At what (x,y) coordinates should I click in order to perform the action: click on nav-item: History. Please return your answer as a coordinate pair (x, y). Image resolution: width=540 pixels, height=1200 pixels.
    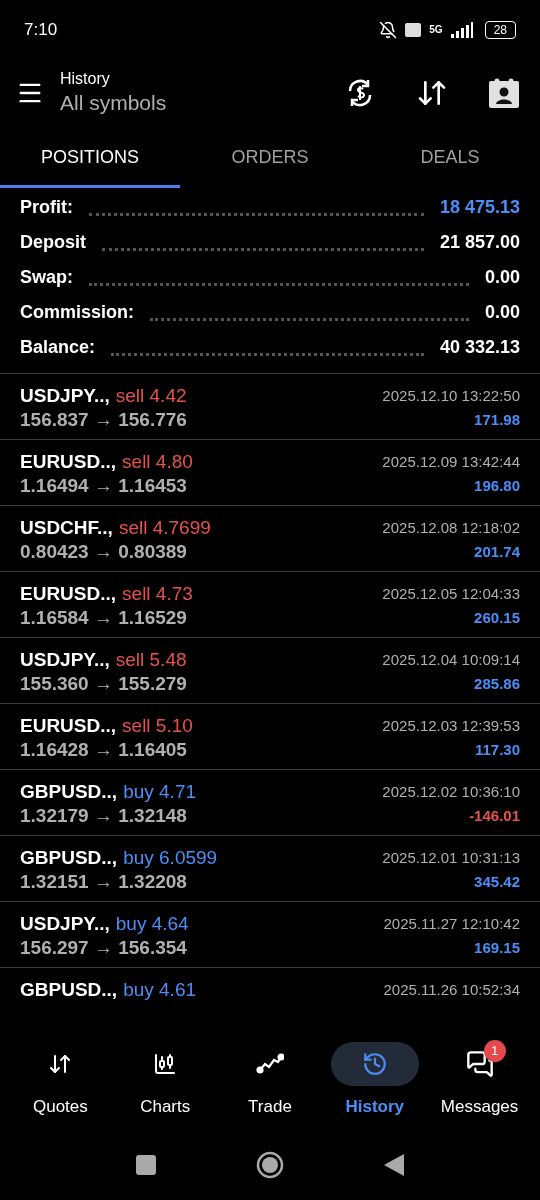
    Looking at the image, I should click on (375, 1081).